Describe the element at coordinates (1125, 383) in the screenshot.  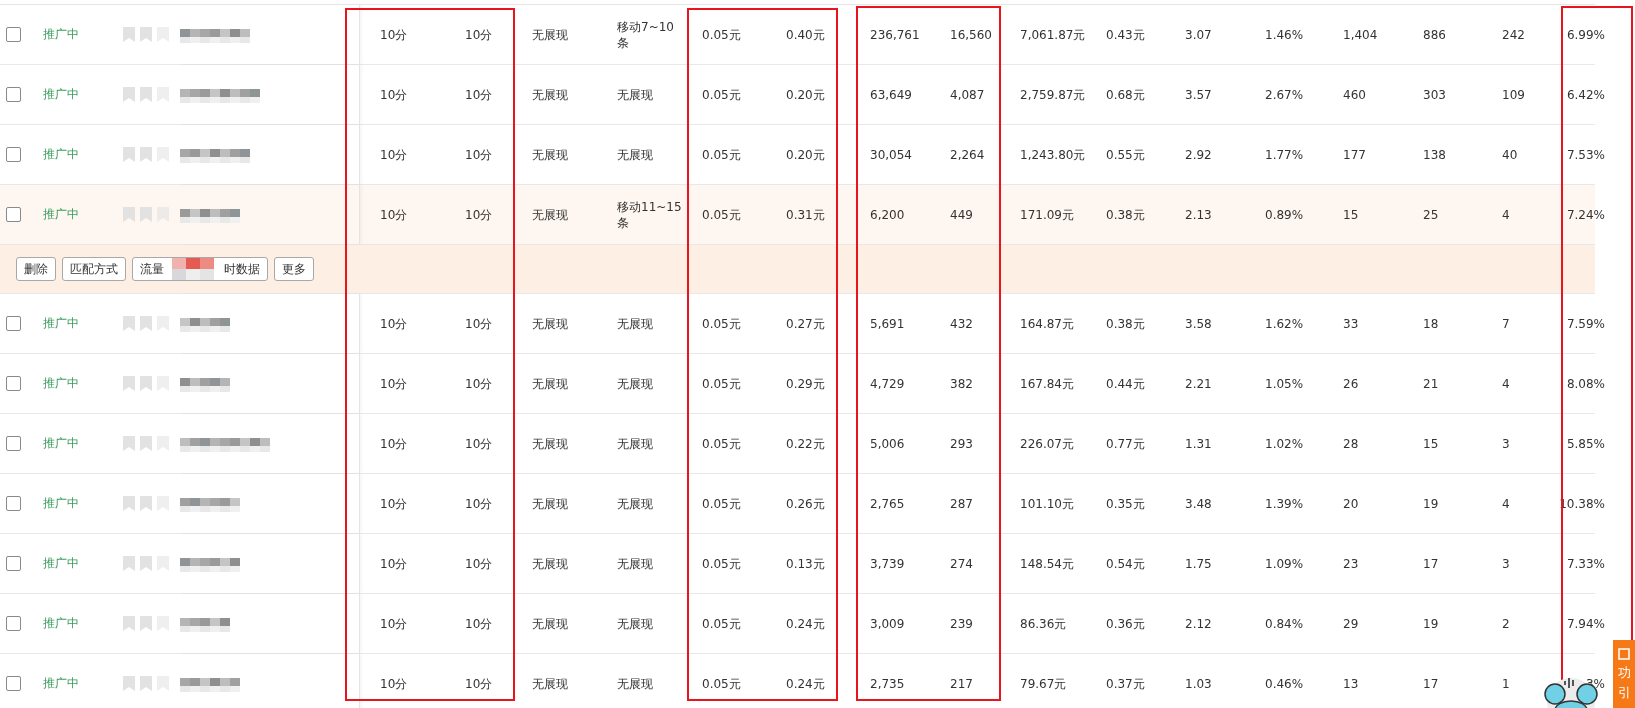
I see `table-cell: 0.44元` at that location.